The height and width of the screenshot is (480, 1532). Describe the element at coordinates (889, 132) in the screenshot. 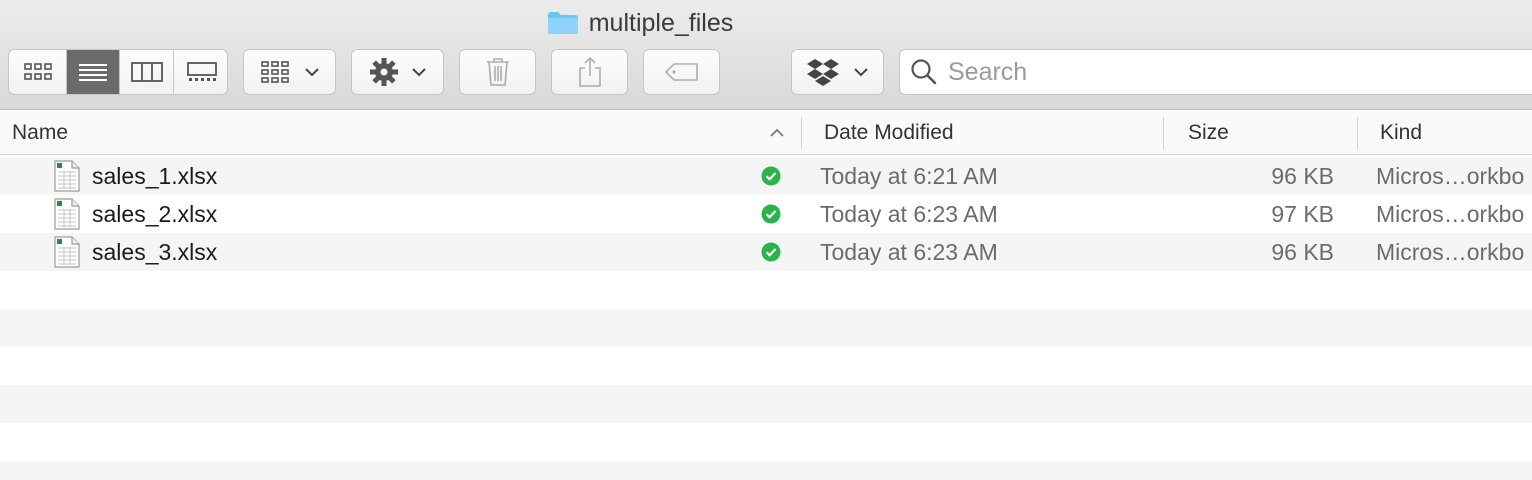

I see `column-header-date-label: Date Modified` at that location.